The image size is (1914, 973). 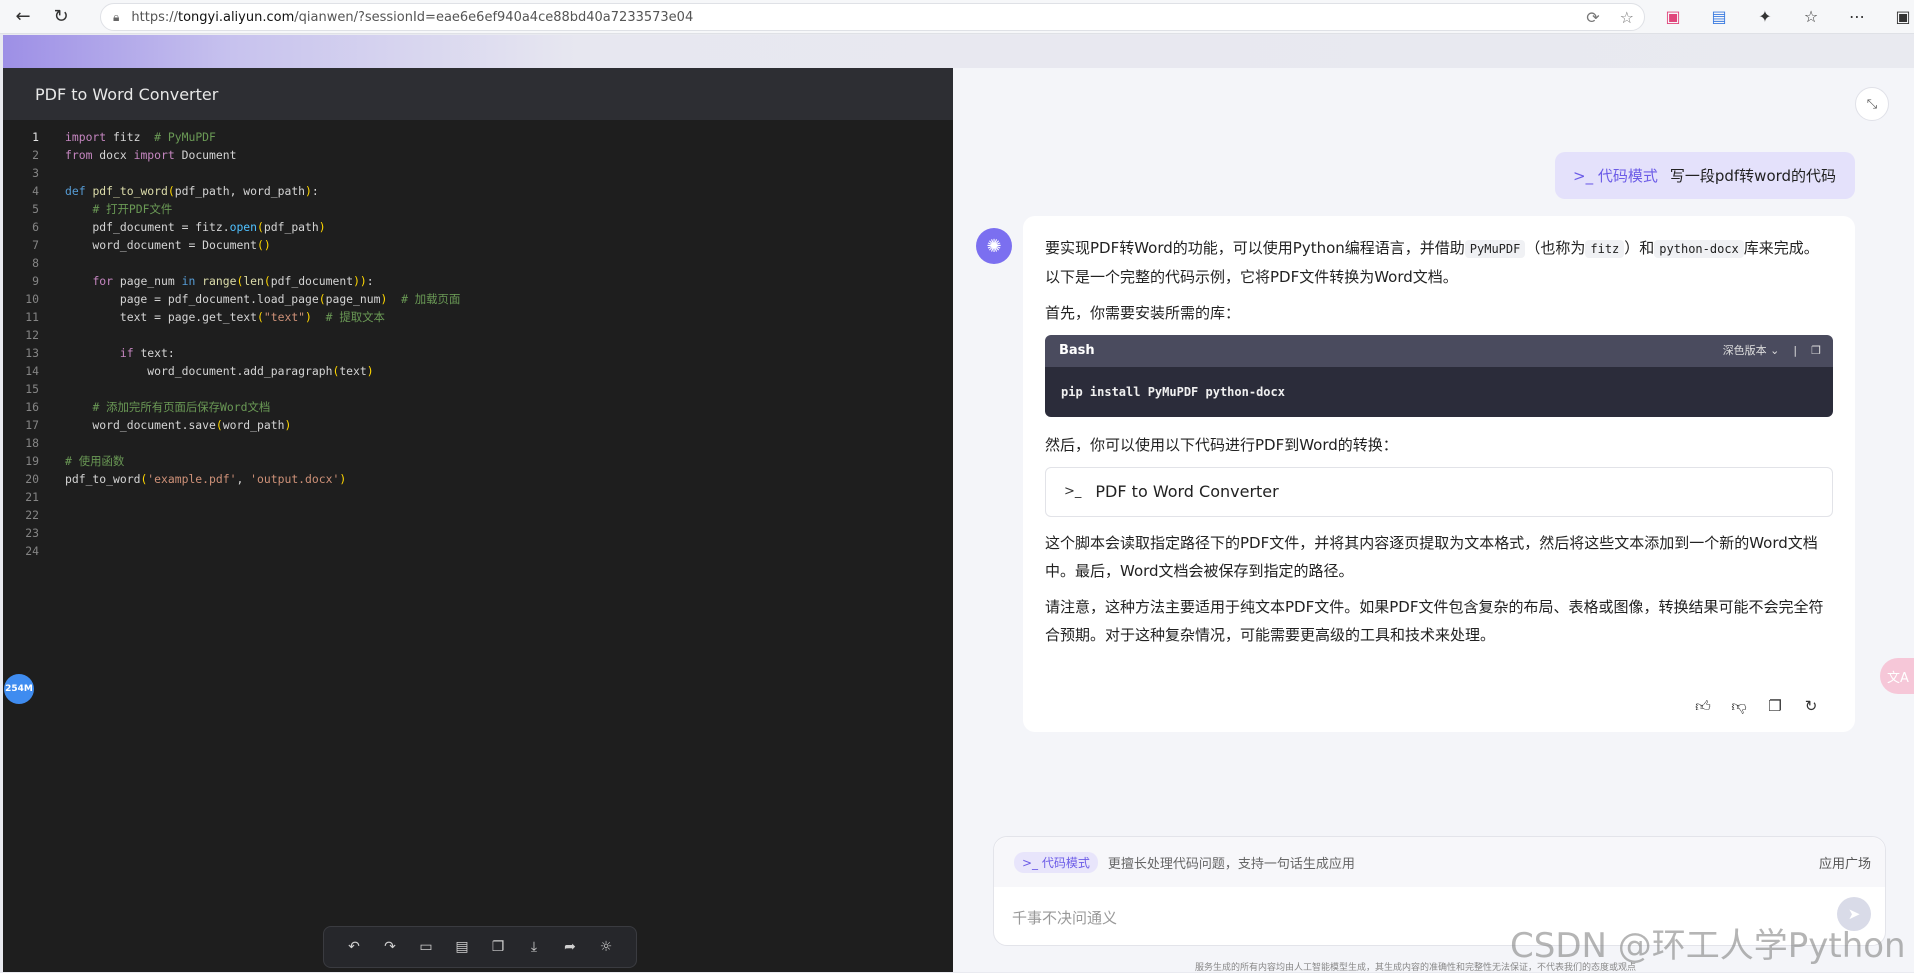 I want to click on code-line: 13 if text:, so click(x=100, y=353).